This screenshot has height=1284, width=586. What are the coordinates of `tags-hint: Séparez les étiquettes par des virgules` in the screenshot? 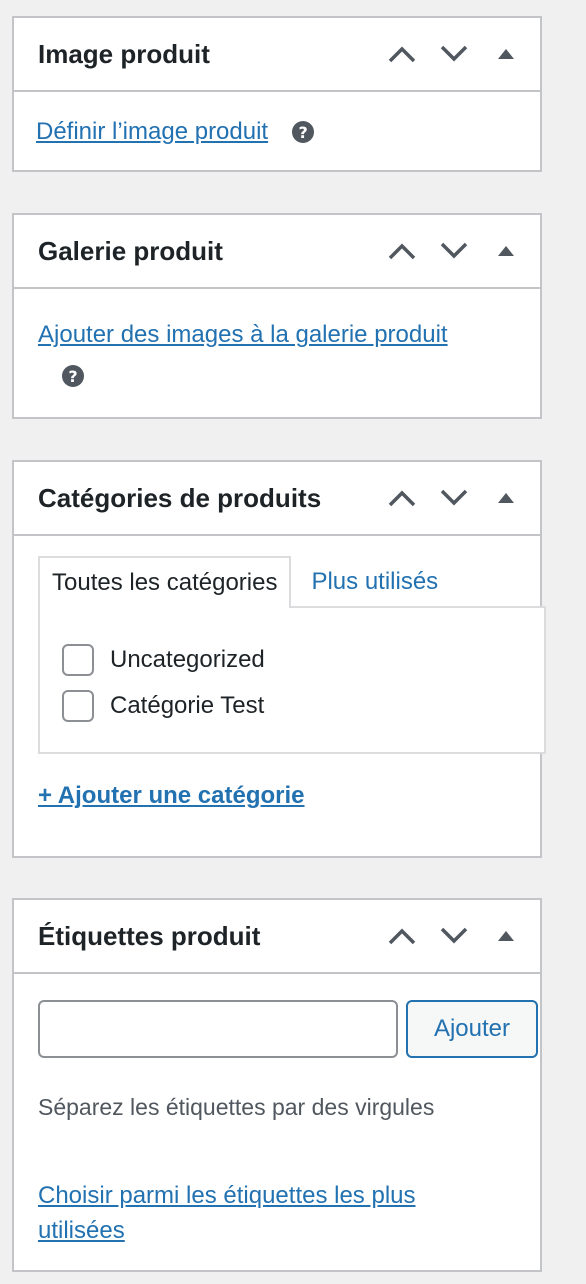 It's located at (236, 1107).